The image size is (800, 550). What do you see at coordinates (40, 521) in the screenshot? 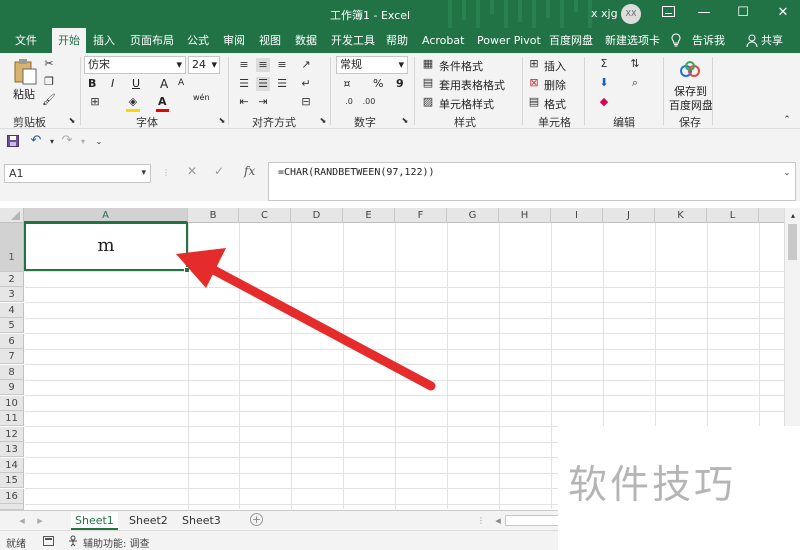
I see `scroll-right-icon: ▸` at bounding box center [40, 521].